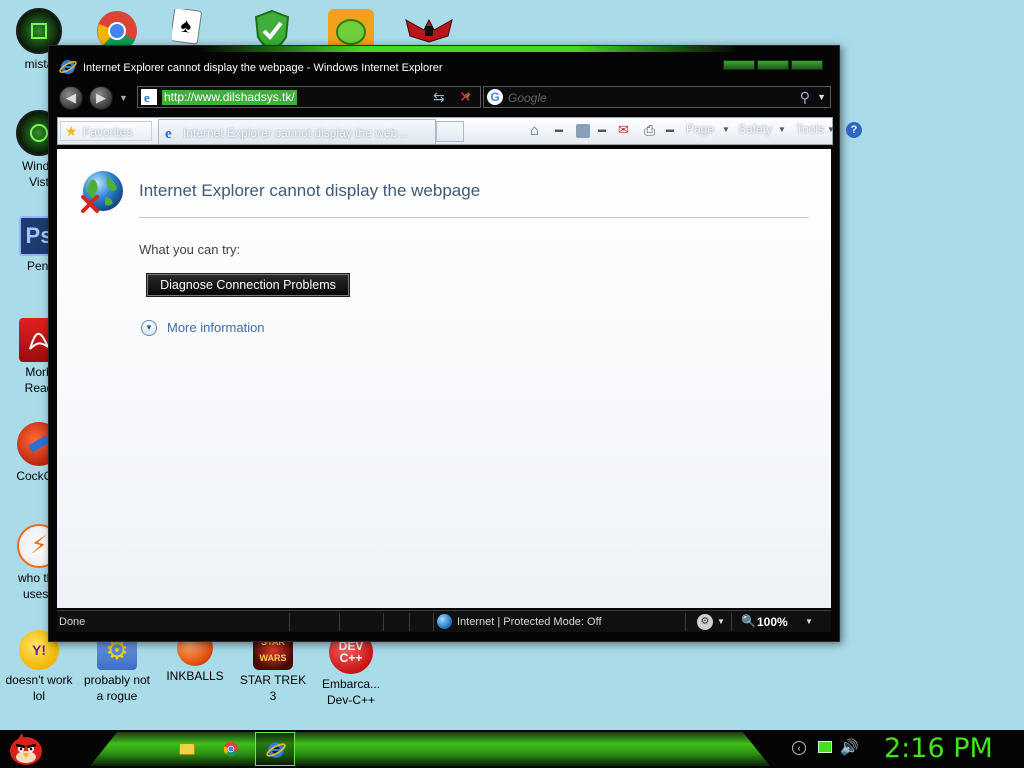  What do you see at coordinates (229, 97) in the screenshot?
I see `address-url: http://www.dilshadsys.tk/` at bounding box center [229, 97].